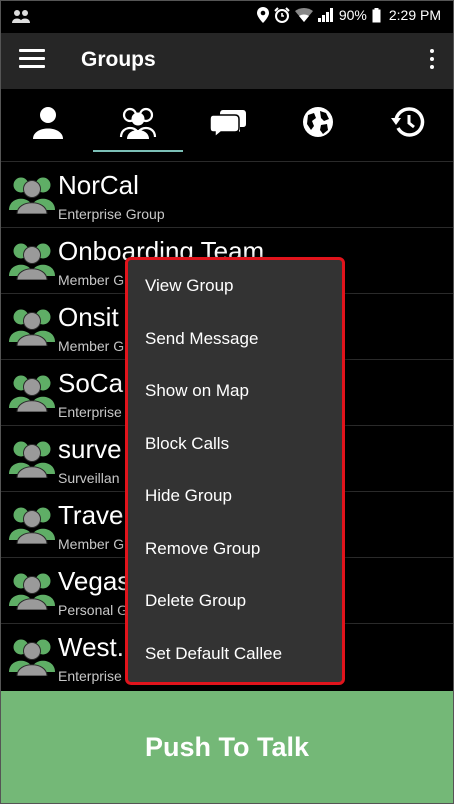  What do you see at coordinates (227, 17) in the screenshot?
I see `status-bar: 90% 2:29 PM` at bounding box center [227, 17].